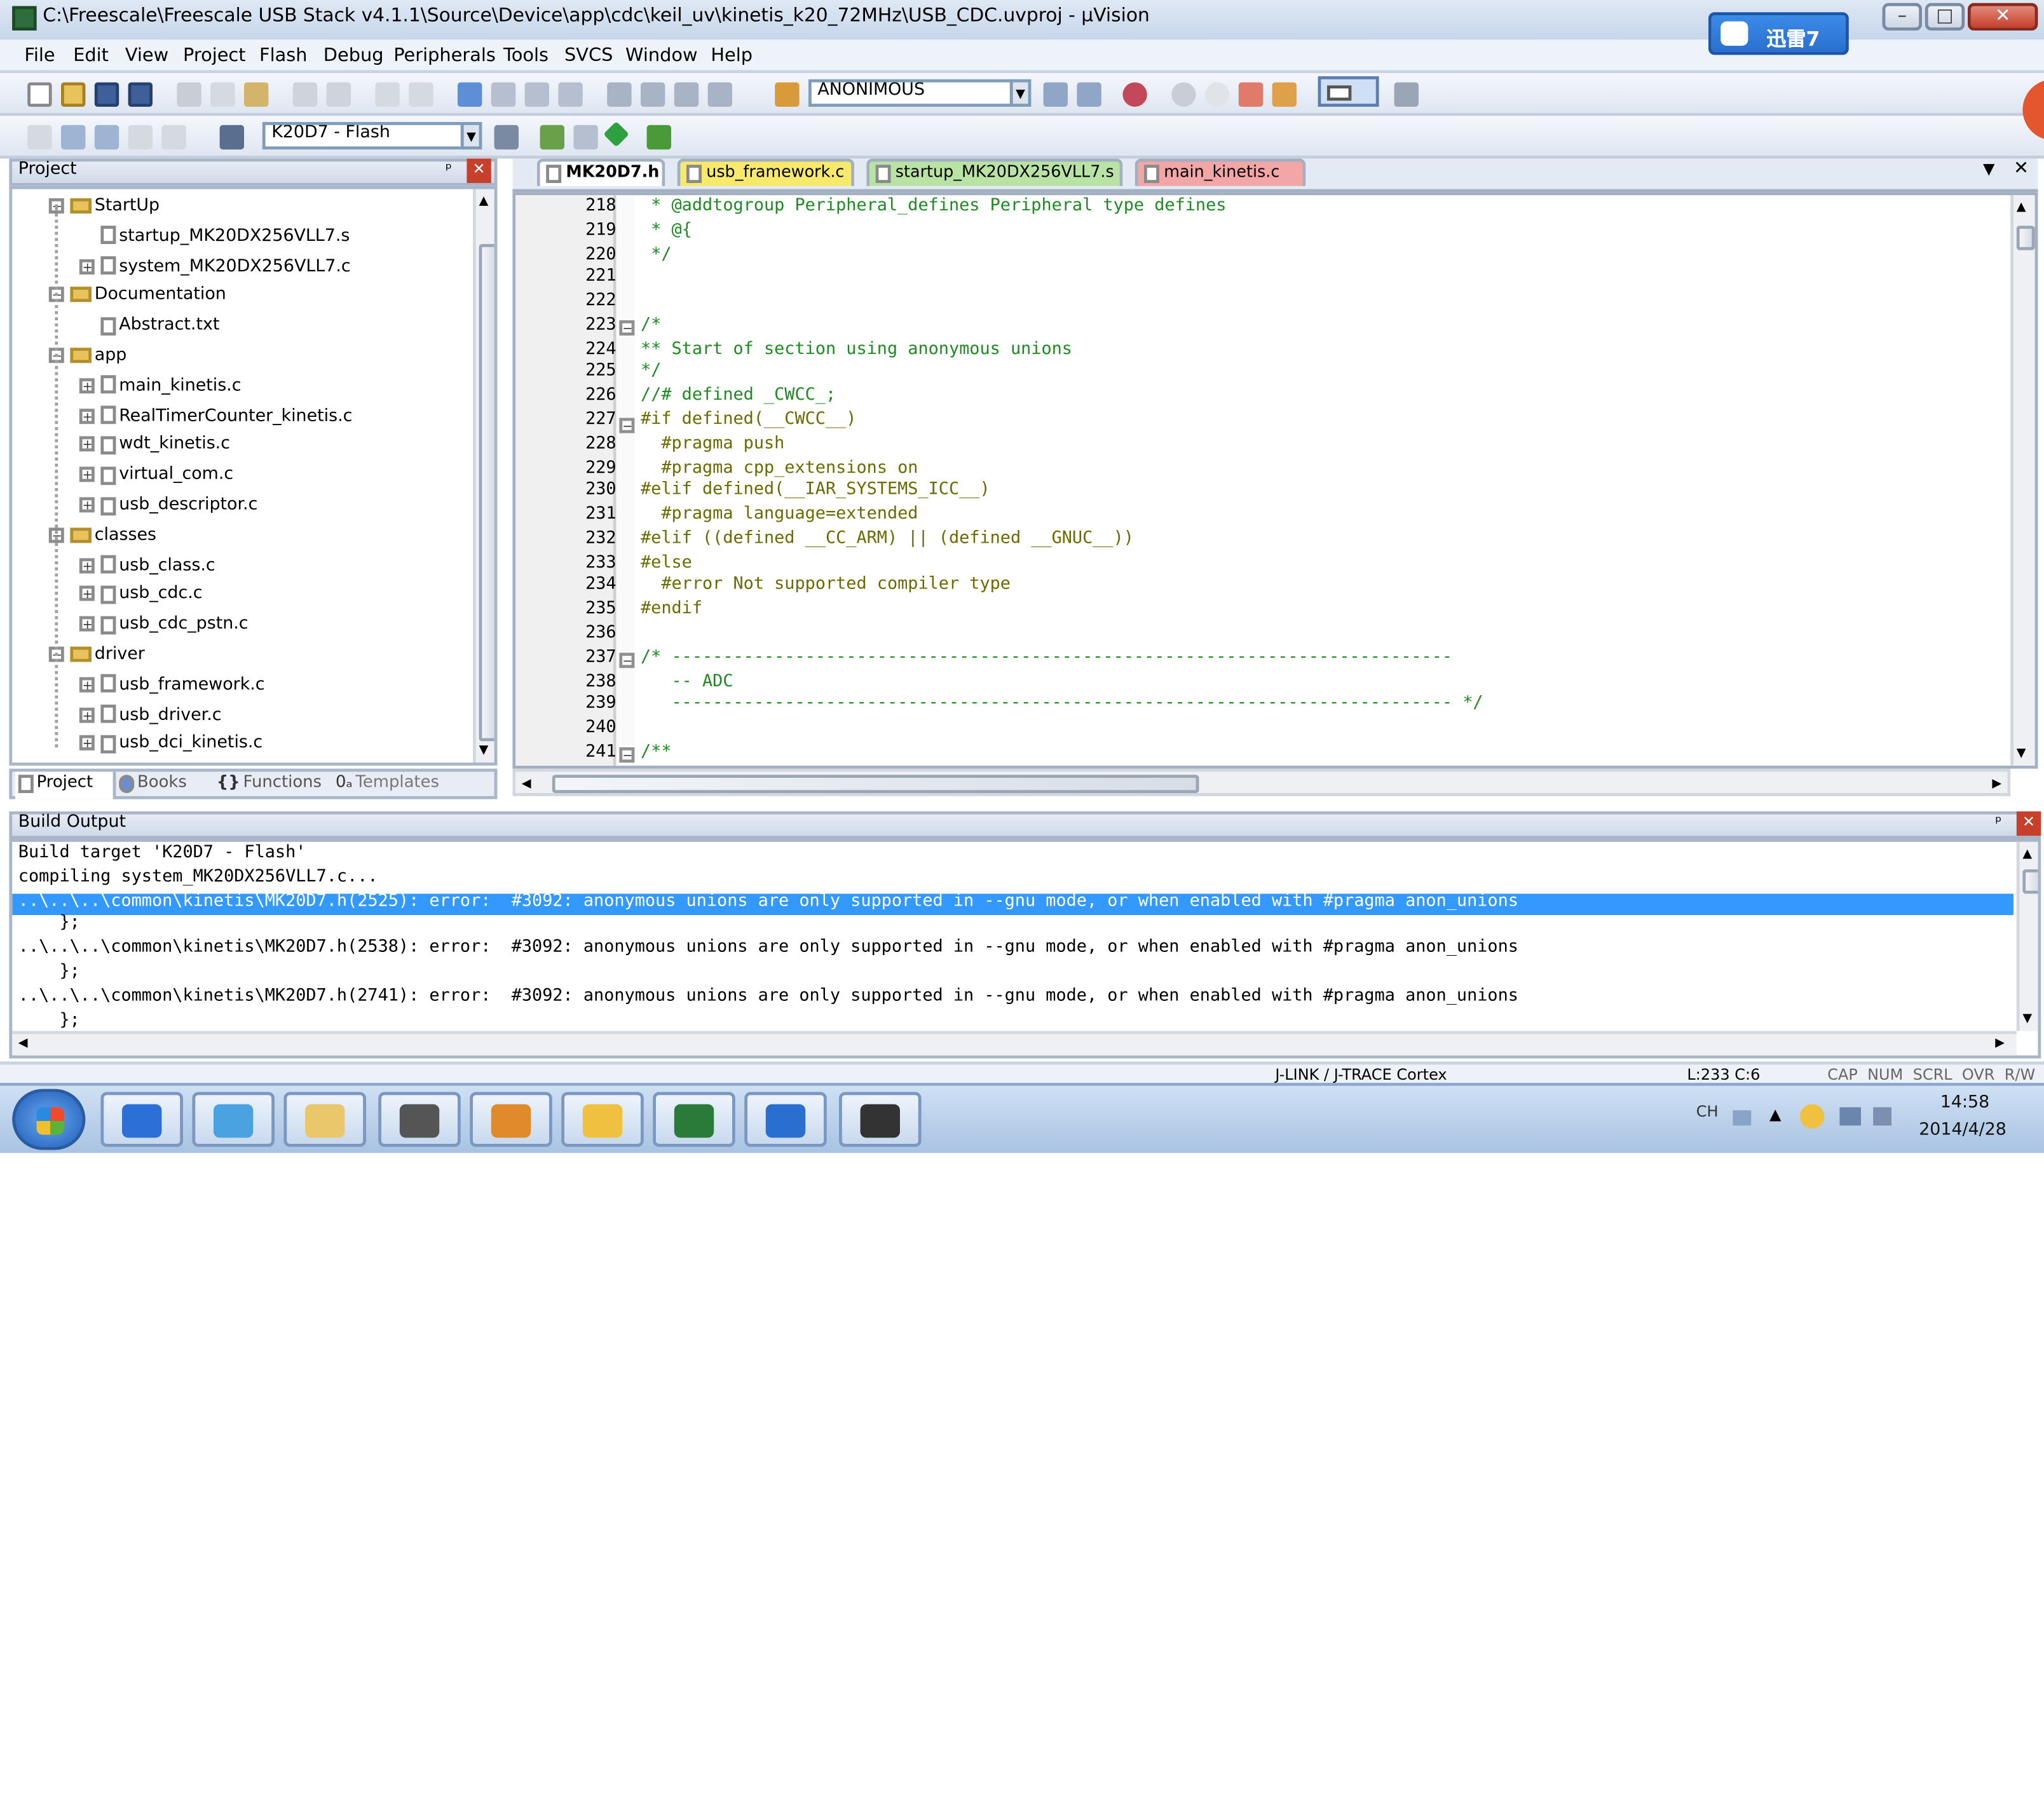 The height and width of the screenshot is (1820, 2044). What do you see at coordinates (1020, 93) in the screenshot?
I see `search-combo-arrow-icon: ▼` at bounding box center [1020, 93].